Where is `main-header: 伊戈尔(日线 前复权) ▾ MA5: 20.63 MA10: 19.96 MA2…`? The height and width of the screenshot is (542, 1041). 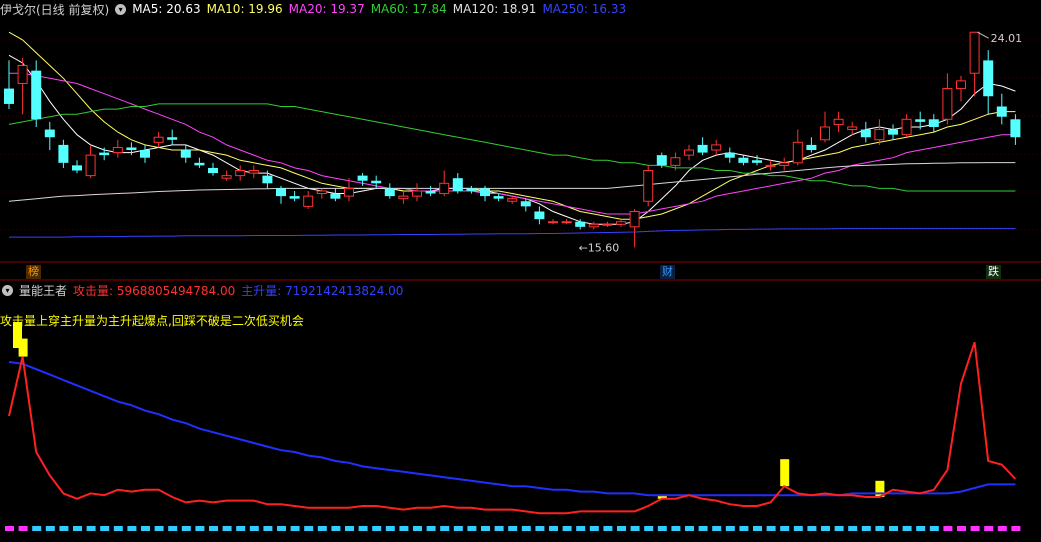
main-header: 伊戈尔(日线 前复权) ▾ MA5: 20.63 MA10: 19.96 MA2… is located at coordinates (316, 9).